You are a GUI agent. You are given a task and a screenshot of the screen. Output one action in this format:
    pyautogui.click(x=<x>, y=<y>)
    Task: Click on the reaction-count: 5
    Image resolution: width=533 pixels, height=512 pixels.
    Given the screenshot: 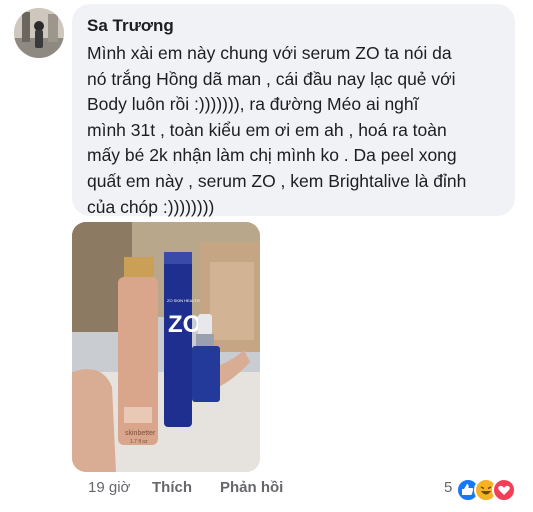 What is the action you would take?
    pyautogui.click(x=448, y=487)
    